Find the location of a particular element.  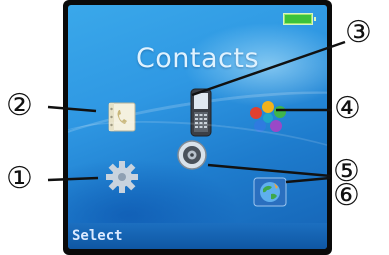

callout-1: ① is located at coordinates (19, 178).